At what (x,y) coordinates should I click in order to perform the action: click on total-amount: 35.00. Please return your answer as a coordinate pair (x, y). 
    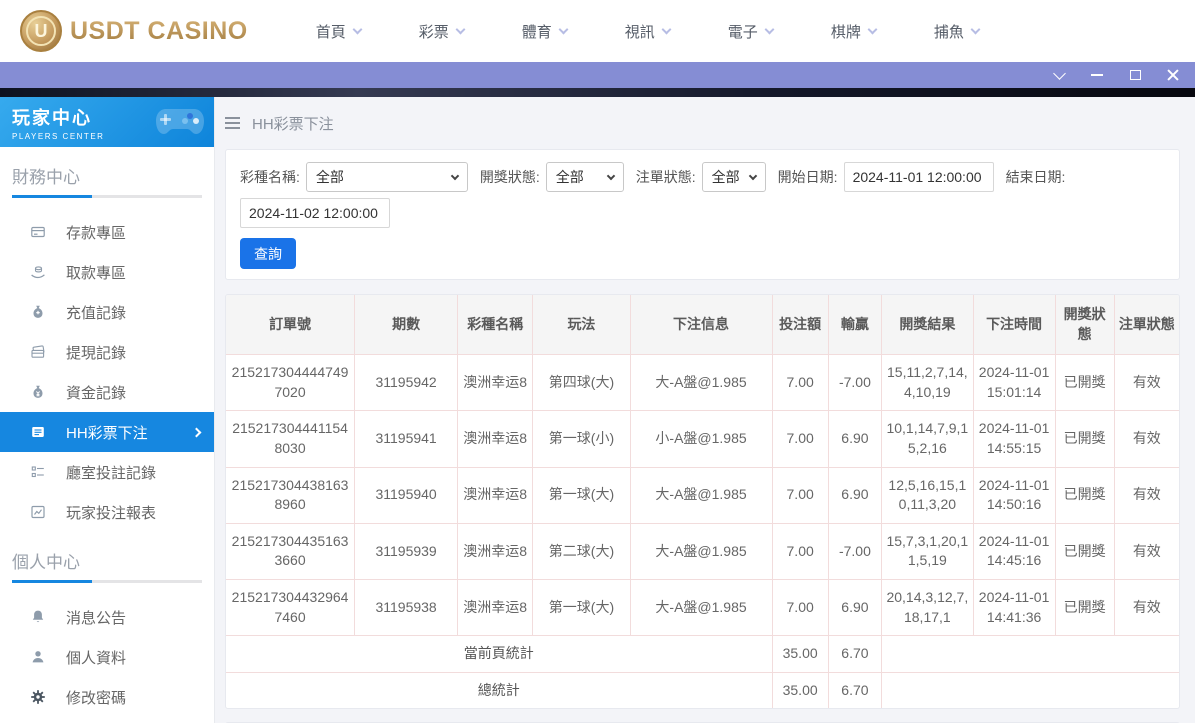
    Looking at the image, I should click on (800, 690).